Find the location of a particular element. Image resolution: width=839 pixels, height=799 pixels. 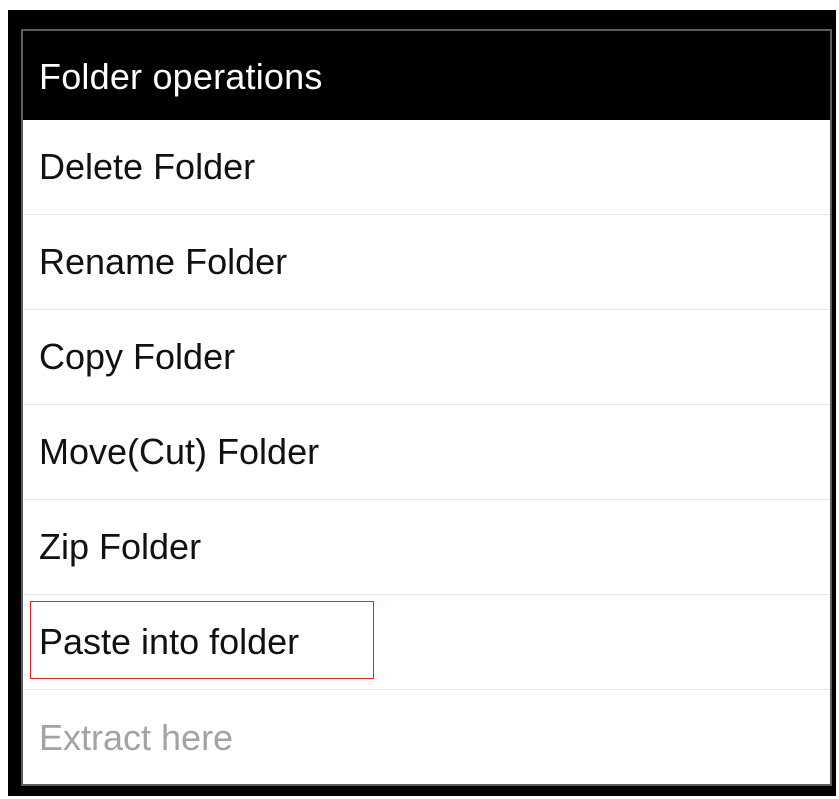

menu-item-rename-folder: Rename Folder is located at coordinates (426, 262).